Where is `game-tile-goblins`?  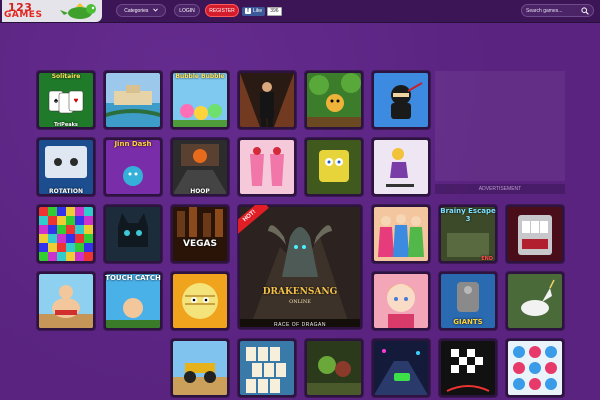
game-tile-goblins is located at coordinates (334, 368).